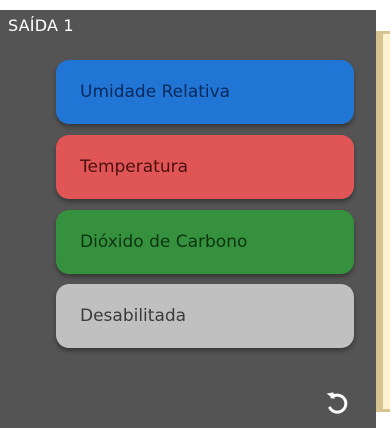  Describe the element at coordinates (133, 316) in the screenshot. I see `option-label: Desabilitada` at that location.